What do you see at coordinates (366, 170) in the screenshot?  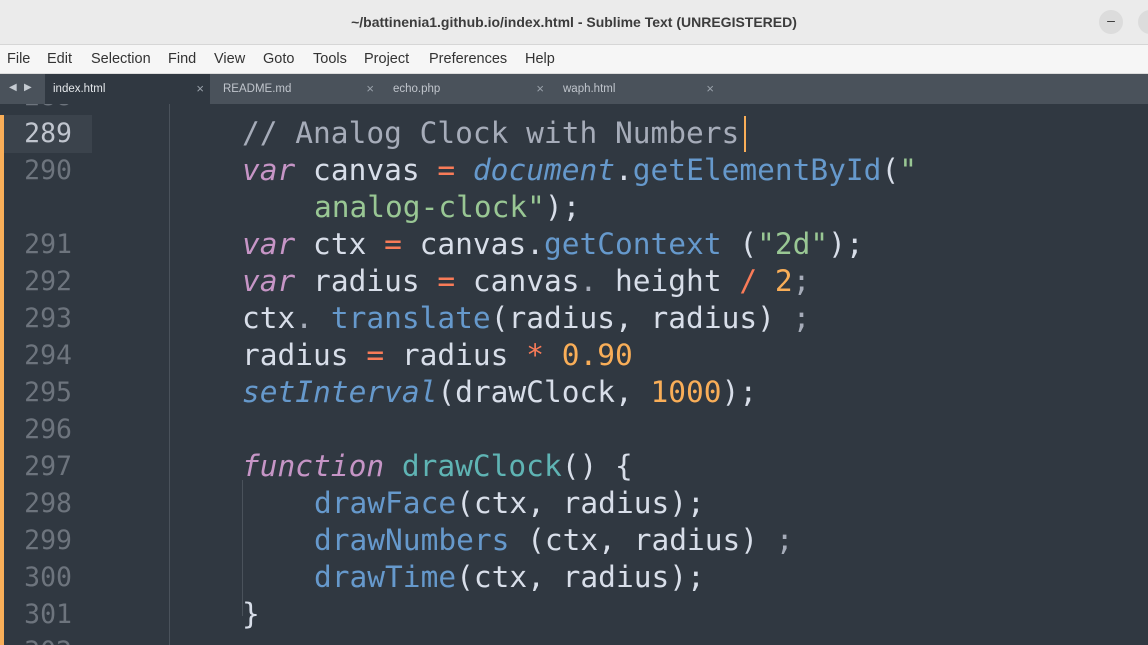 I see `code-token: canvas` at bounding box center [366, 170].